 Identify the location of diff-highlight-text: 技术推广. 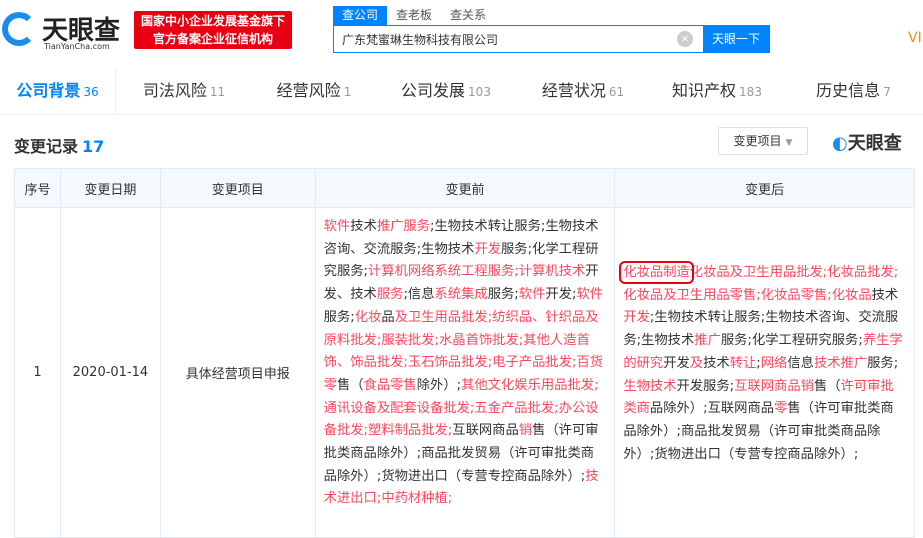
(840, 363).